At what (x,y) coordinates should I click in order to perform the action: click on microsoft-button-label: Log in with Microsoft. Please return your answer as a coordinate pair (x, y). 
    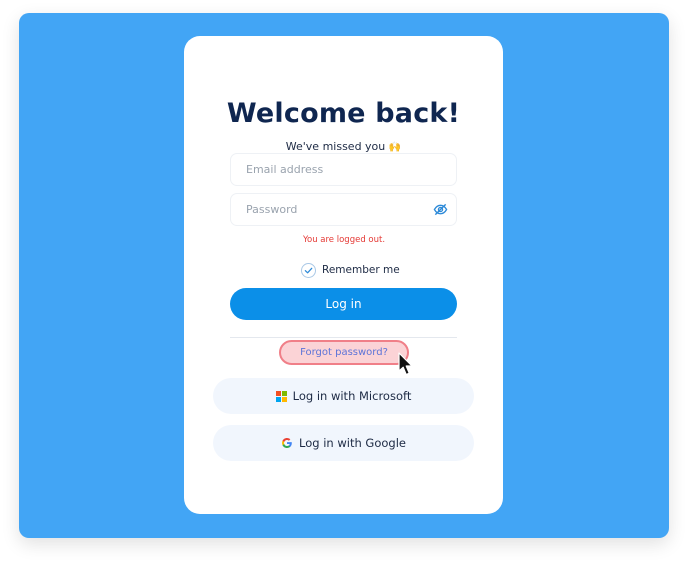
    Looking at the image, I should click on (352, 396).